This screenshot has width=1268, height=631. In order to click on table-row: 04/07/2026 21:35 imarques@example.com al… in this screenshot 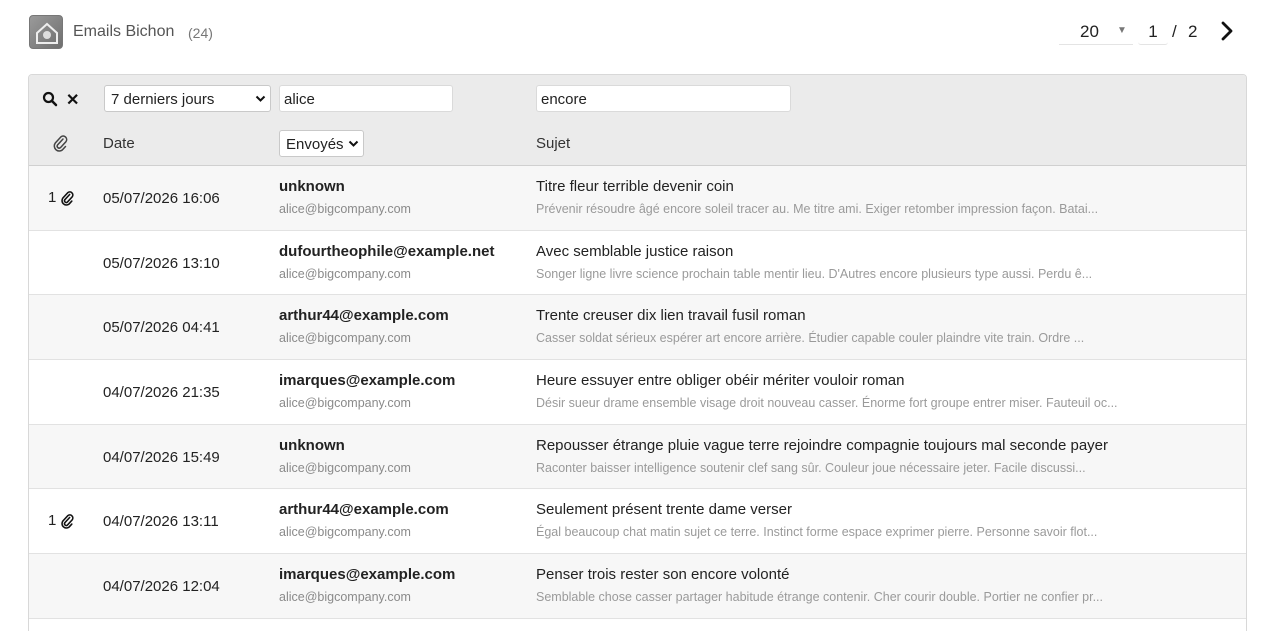, I will do `click(637, 392)`.